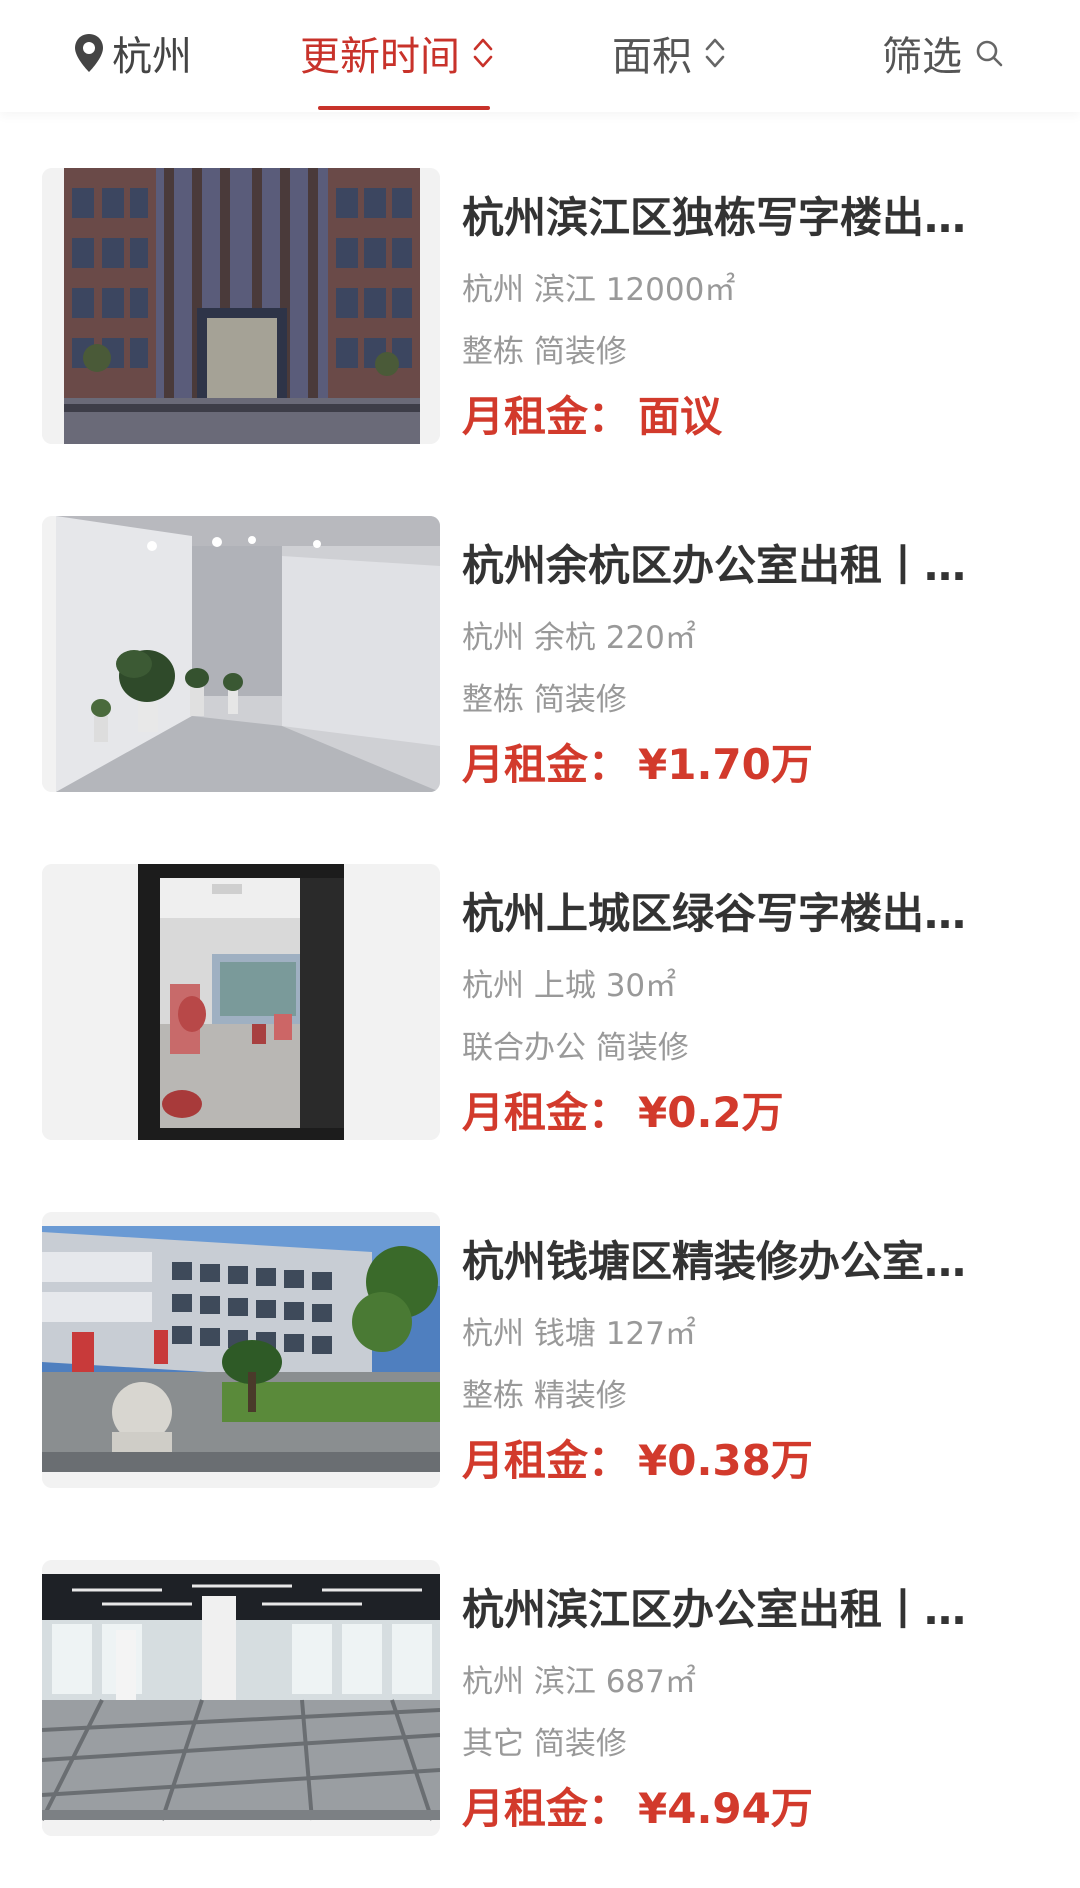  I want to click on filter-label: 筛选, so click(922, 57).